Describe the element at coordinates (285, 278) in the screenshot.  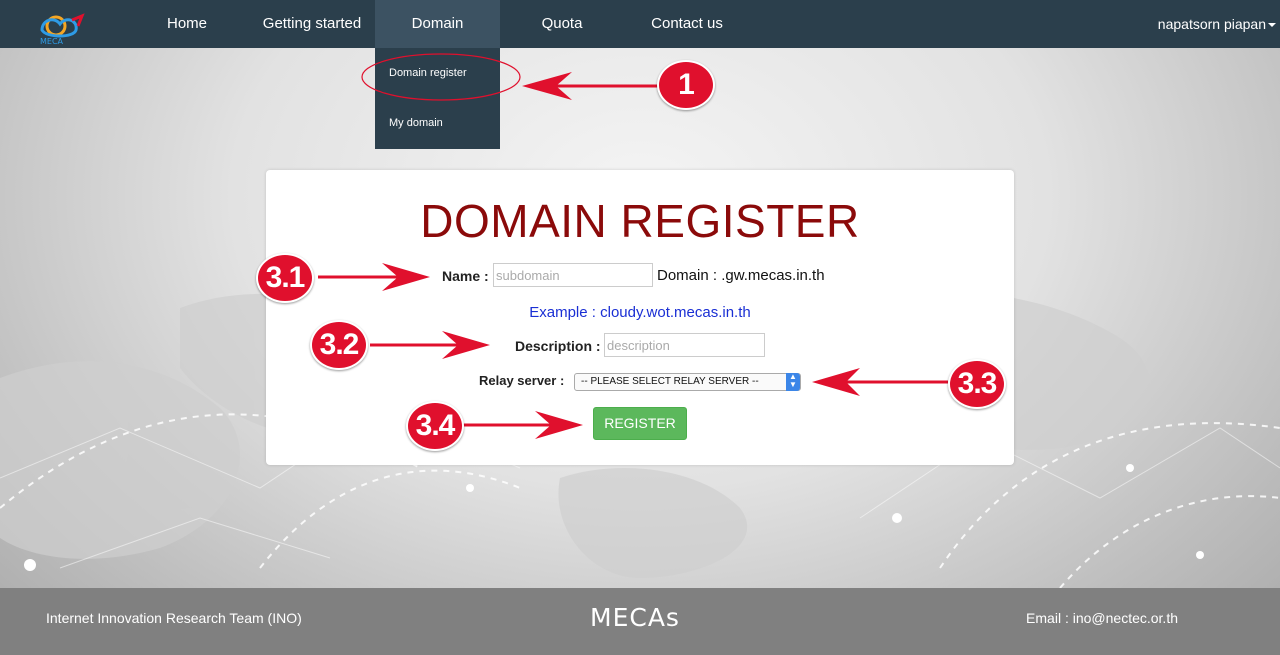
I see `step-badge-3-1: 3.1` at that location.